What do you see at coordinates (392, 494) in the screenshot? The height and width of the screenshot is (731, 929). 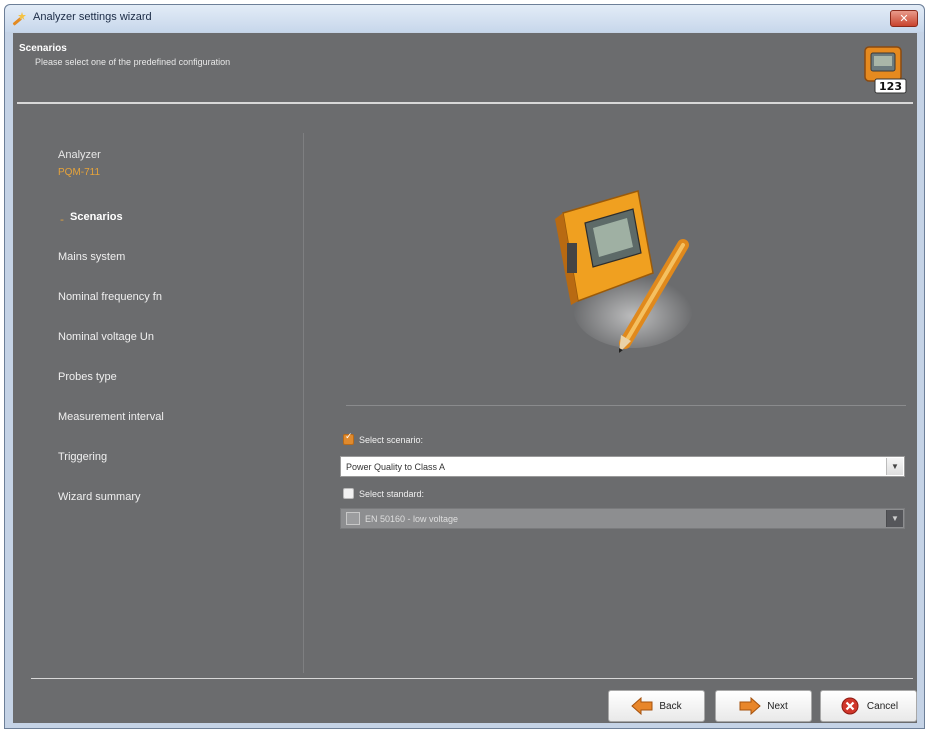 I see `select-standard-label: Select standard:` at bounding box center [392, 494].